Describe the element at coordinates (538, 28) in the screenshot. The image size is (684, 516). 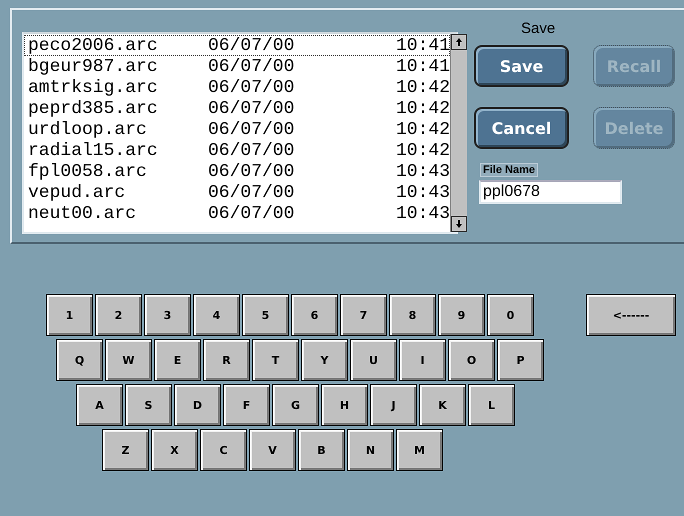
I see `dialog-title: Save` at that location.